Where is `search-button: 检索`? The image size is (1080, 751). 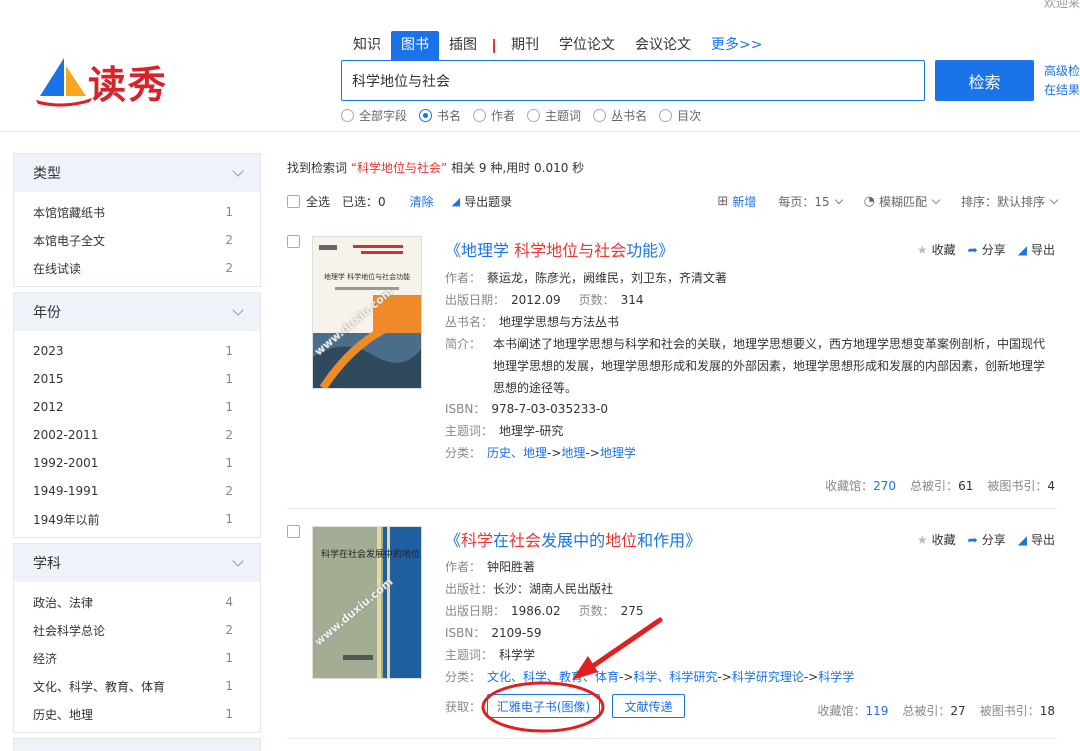 search-button: 检索 is located at coordinates (984, 80).